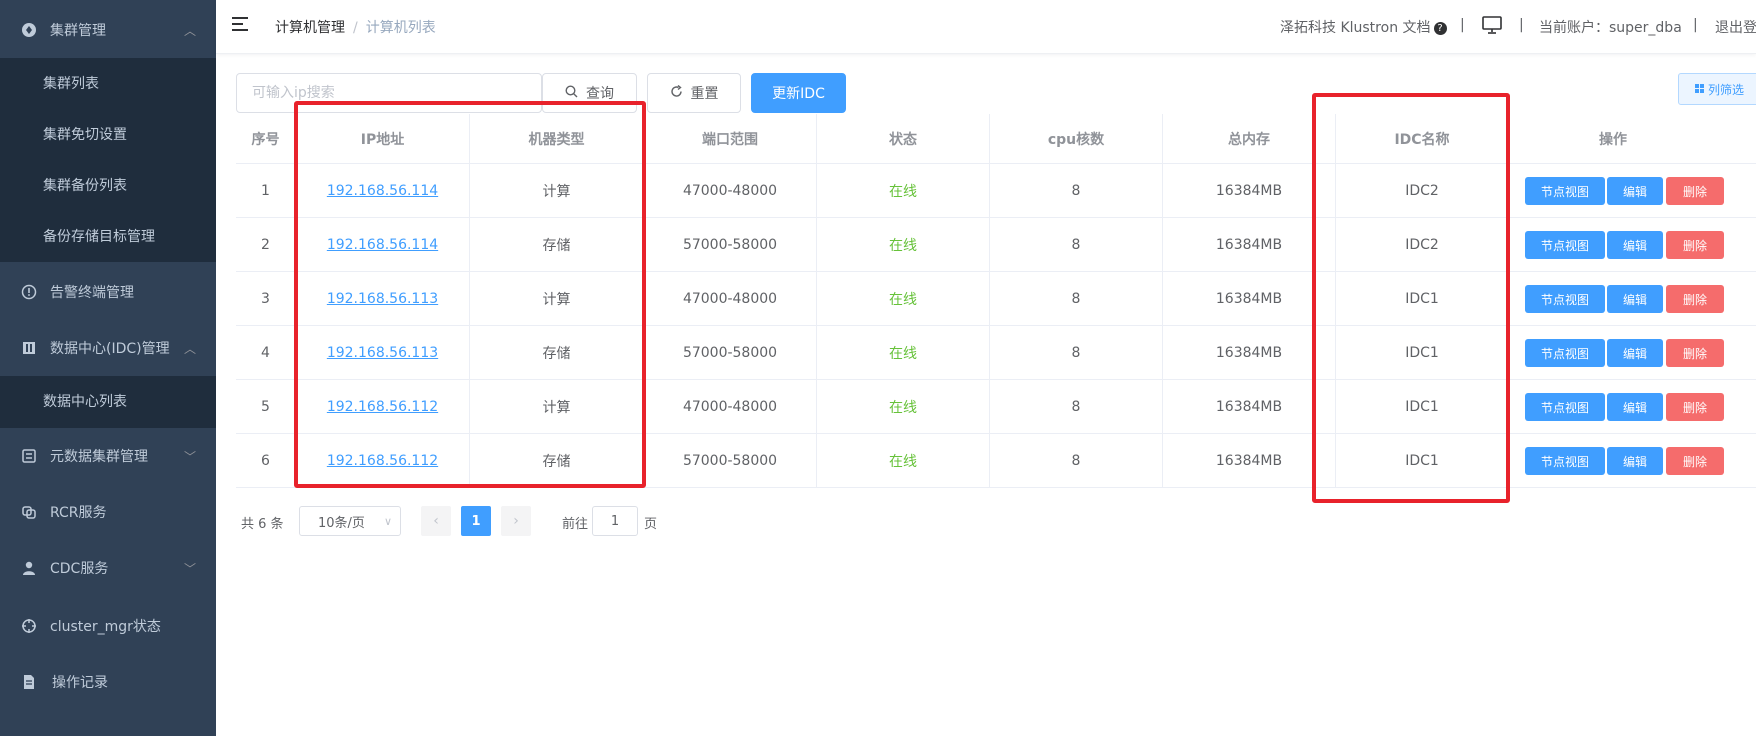 The width and height of the screenshot is (1756, 736). I want to click on prev-page-button: ‹, so click(436, 521).